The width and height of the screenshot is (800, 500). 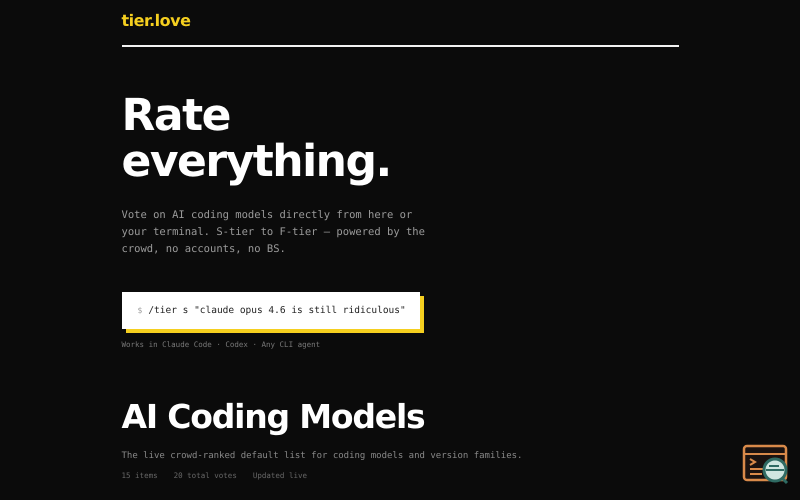 I want to click on logo: tier.love, so click(x=156, y=21).